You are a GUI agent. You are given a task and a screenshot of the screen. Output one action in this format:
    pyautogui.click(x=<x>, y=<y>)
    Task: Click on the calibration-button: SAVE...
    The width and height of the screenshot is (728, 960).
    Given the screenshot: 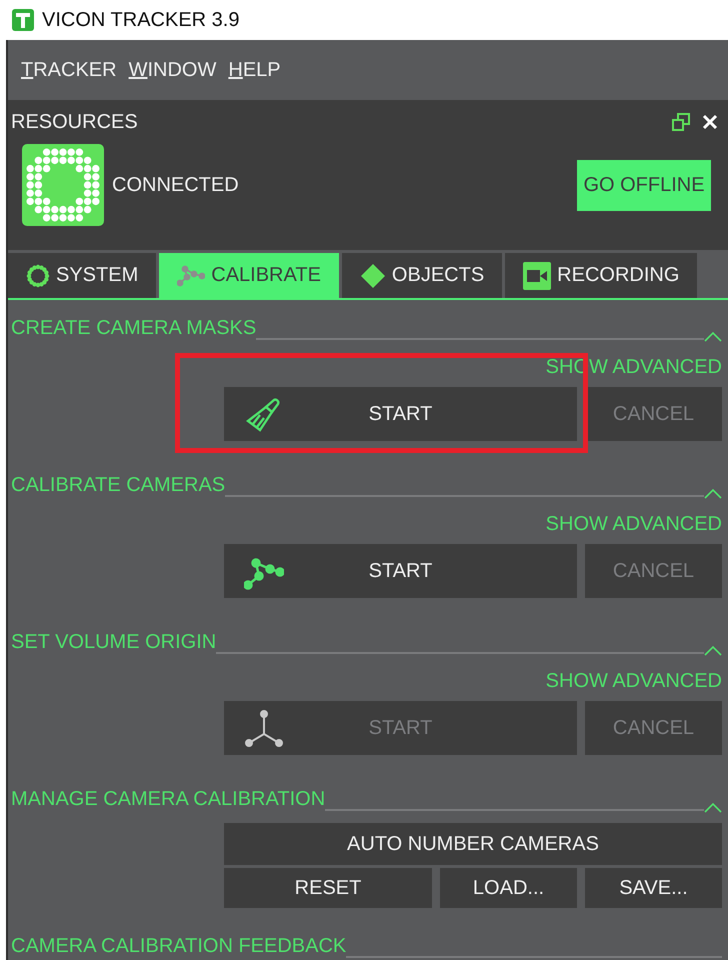 What is the action you would take?
    pyautogui.click(x=653, y=888)
    